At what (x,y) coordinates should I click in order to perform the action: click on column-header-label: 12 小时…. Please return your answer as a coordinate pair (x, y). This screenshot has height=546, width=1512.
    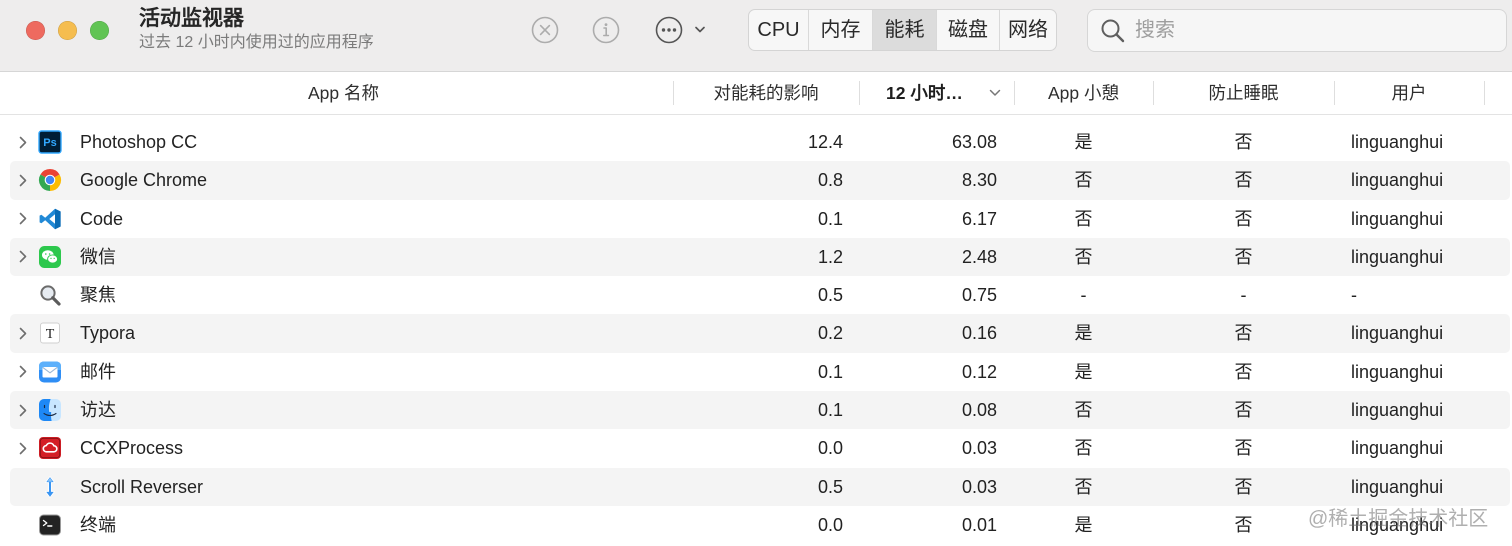
    Looking at the image, I should click on (924, 93).